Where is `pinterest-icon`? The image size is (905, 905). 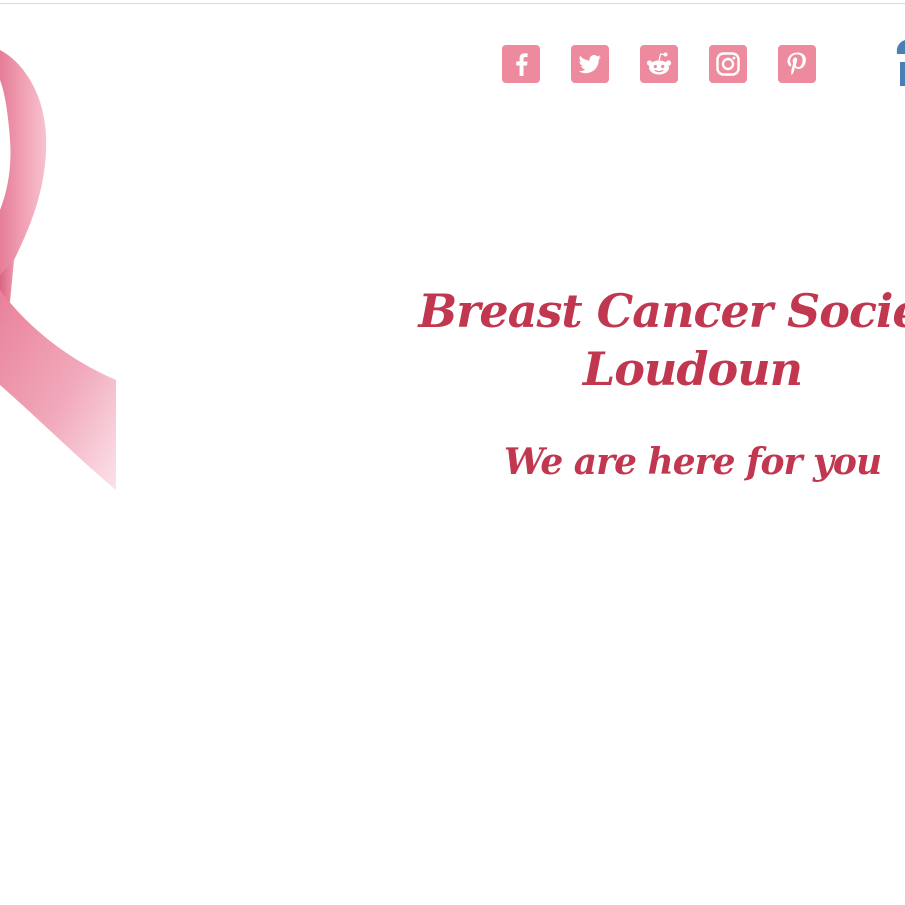 pinterest-icon is located at coordinates (797, 64).